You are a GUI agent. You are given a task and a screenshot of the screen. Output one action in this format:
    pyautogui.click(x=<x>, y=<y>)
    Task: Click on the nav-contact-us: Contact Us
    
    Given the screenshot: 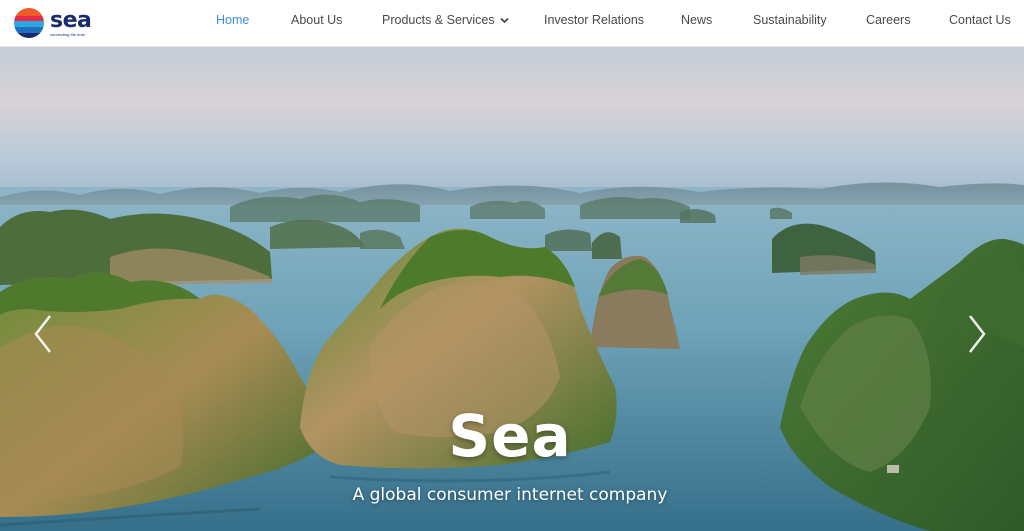 What is the action you would take?
    pyautogui.click(x=980, y=20)
    